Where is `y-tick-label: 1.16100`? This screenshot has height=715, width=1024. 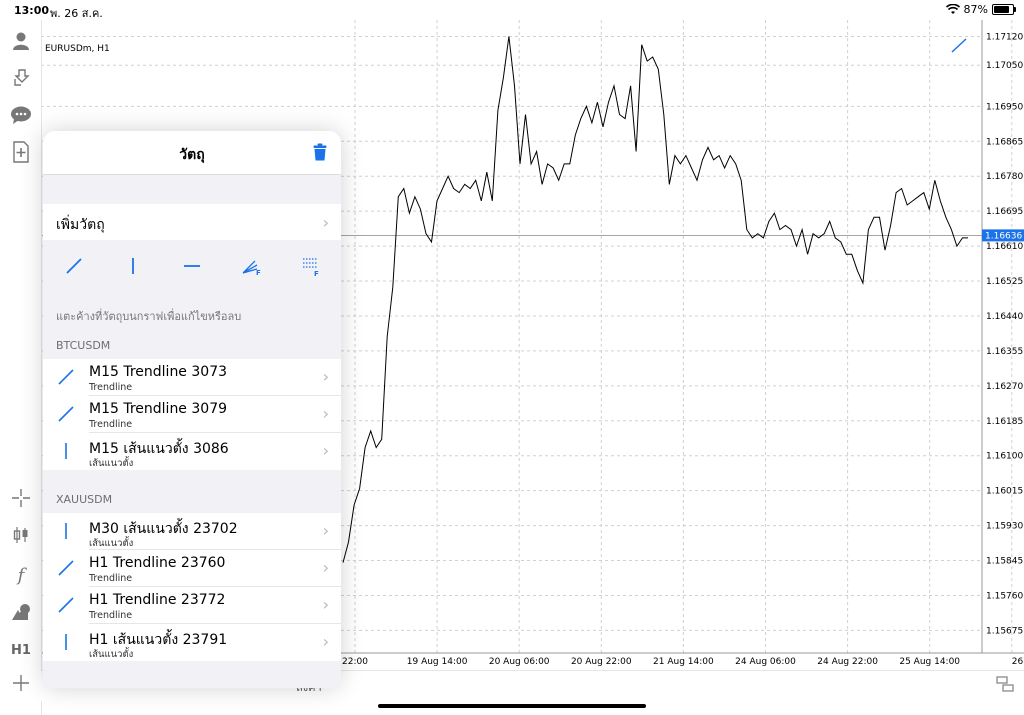
y-tick-label: 1.16100 is located at coordinates (1004, 457).